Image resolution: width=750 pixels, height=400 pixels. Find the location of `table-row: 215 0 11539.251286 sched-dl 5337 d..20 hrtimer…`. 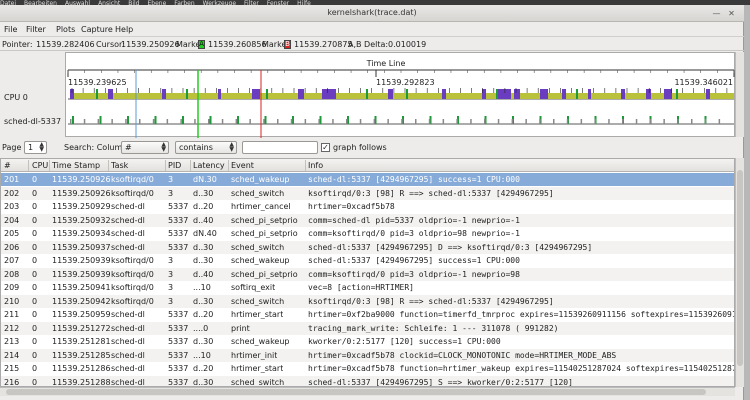

table-row: 215 0 11539.251286 sched-dl 5337 d..20 hrtimer… is located at coordinates (367, 368).